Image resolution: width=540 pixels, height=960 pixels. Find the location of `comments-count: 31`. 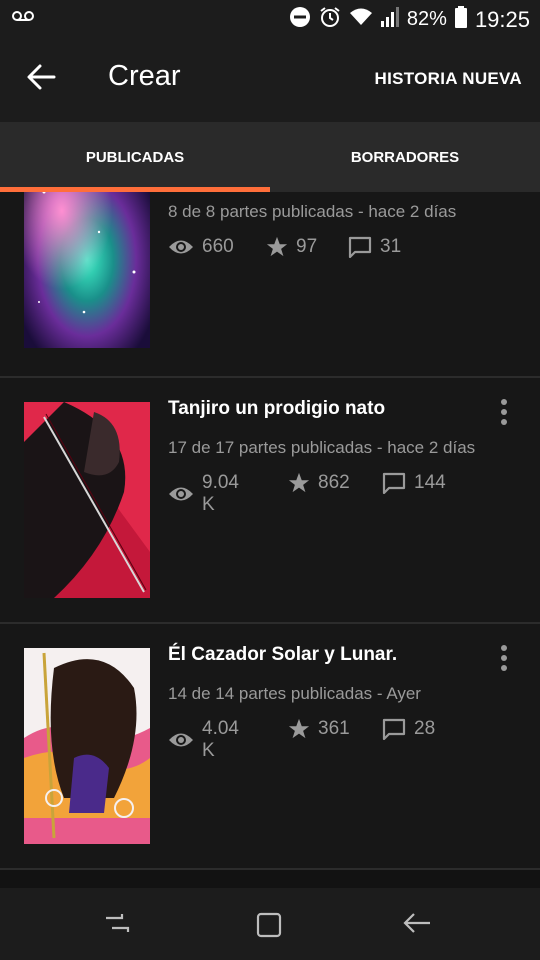

comments-count: 31 is located at coordinates (391, 246).